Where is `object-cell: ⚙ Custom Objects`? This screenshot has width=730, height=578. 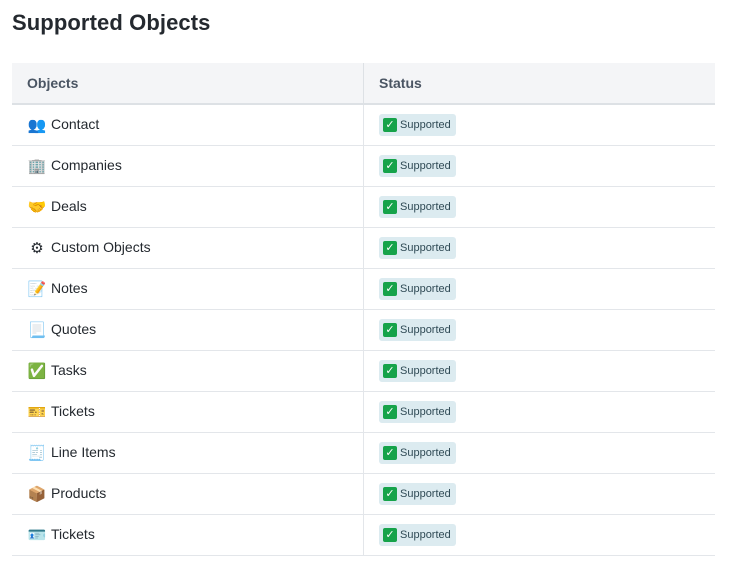
object-cell: ⚙ Custom Objects is located at coordinates (188, 248).